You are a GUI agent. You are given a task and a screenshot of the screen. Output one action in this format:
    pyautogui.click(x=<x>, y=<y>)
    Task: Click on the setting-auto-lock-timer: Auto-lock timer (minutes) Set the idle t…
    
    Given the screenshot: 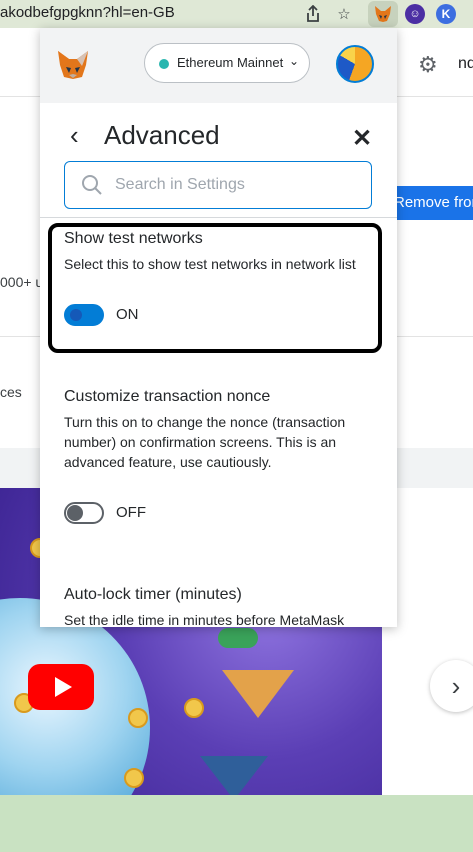 What is the action you would take?
    pyautogui.click(x=218, y=601)
    